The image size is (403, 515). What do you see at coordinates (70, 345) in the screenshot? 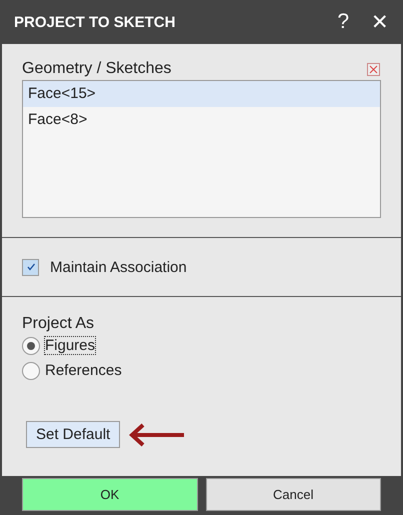
I see `radio-label: Figures` at bounding box center [70, 345].